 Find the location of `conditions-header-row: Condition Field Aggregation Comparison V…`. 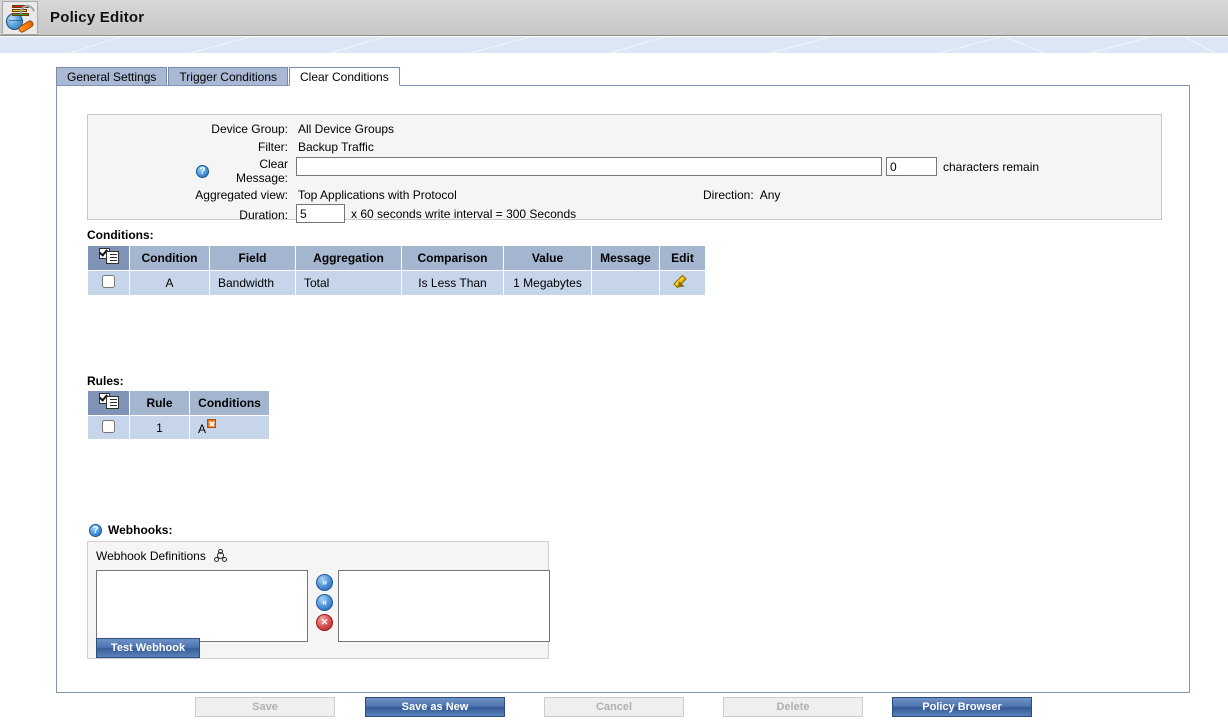

conditions-header-row: Condition Field Aggregation Comparison V… is located at coordinates (396, 258).